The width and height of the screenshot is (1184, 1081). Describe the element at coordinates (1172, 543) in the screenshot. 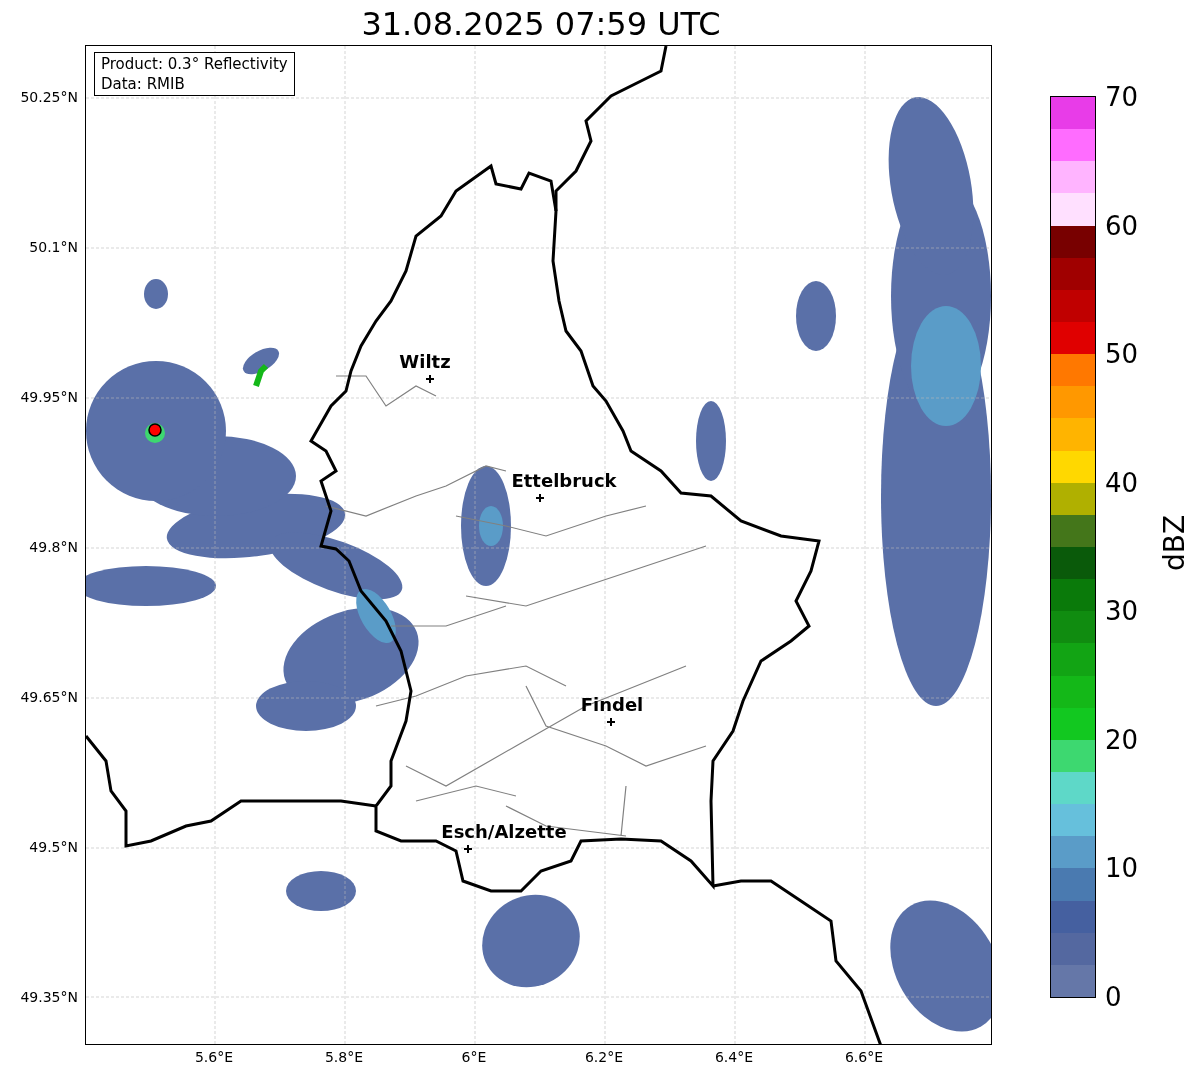

I see `colorbar-label: dBZ` at that location.